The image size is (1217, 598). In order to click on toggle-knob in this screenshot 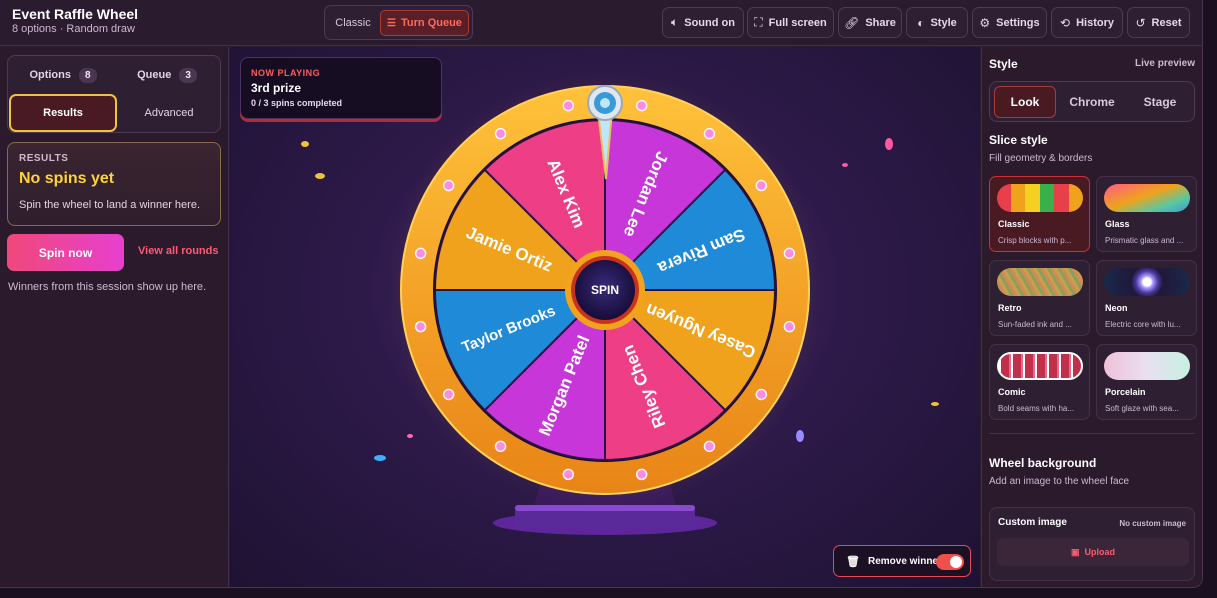, I will do `click(956, 562)`.